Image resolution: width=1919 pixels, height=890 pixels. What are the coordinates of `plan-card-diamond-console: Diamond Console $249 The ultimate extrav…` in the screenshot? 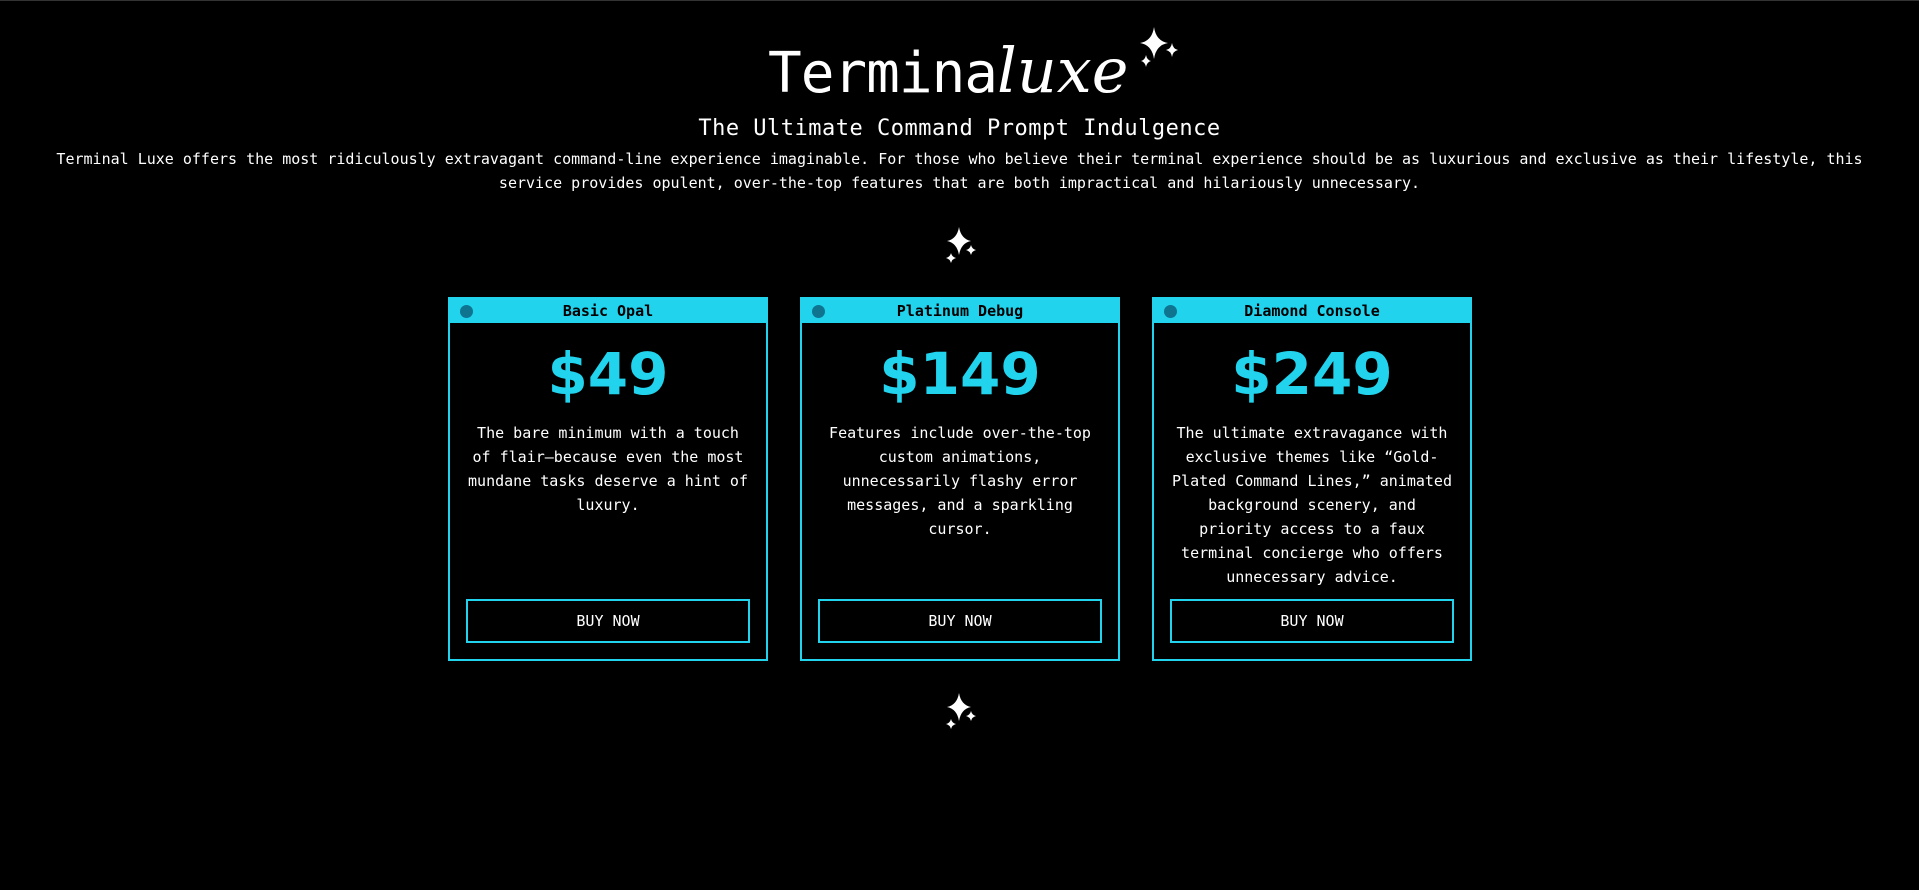 It's located at (1312, 479).